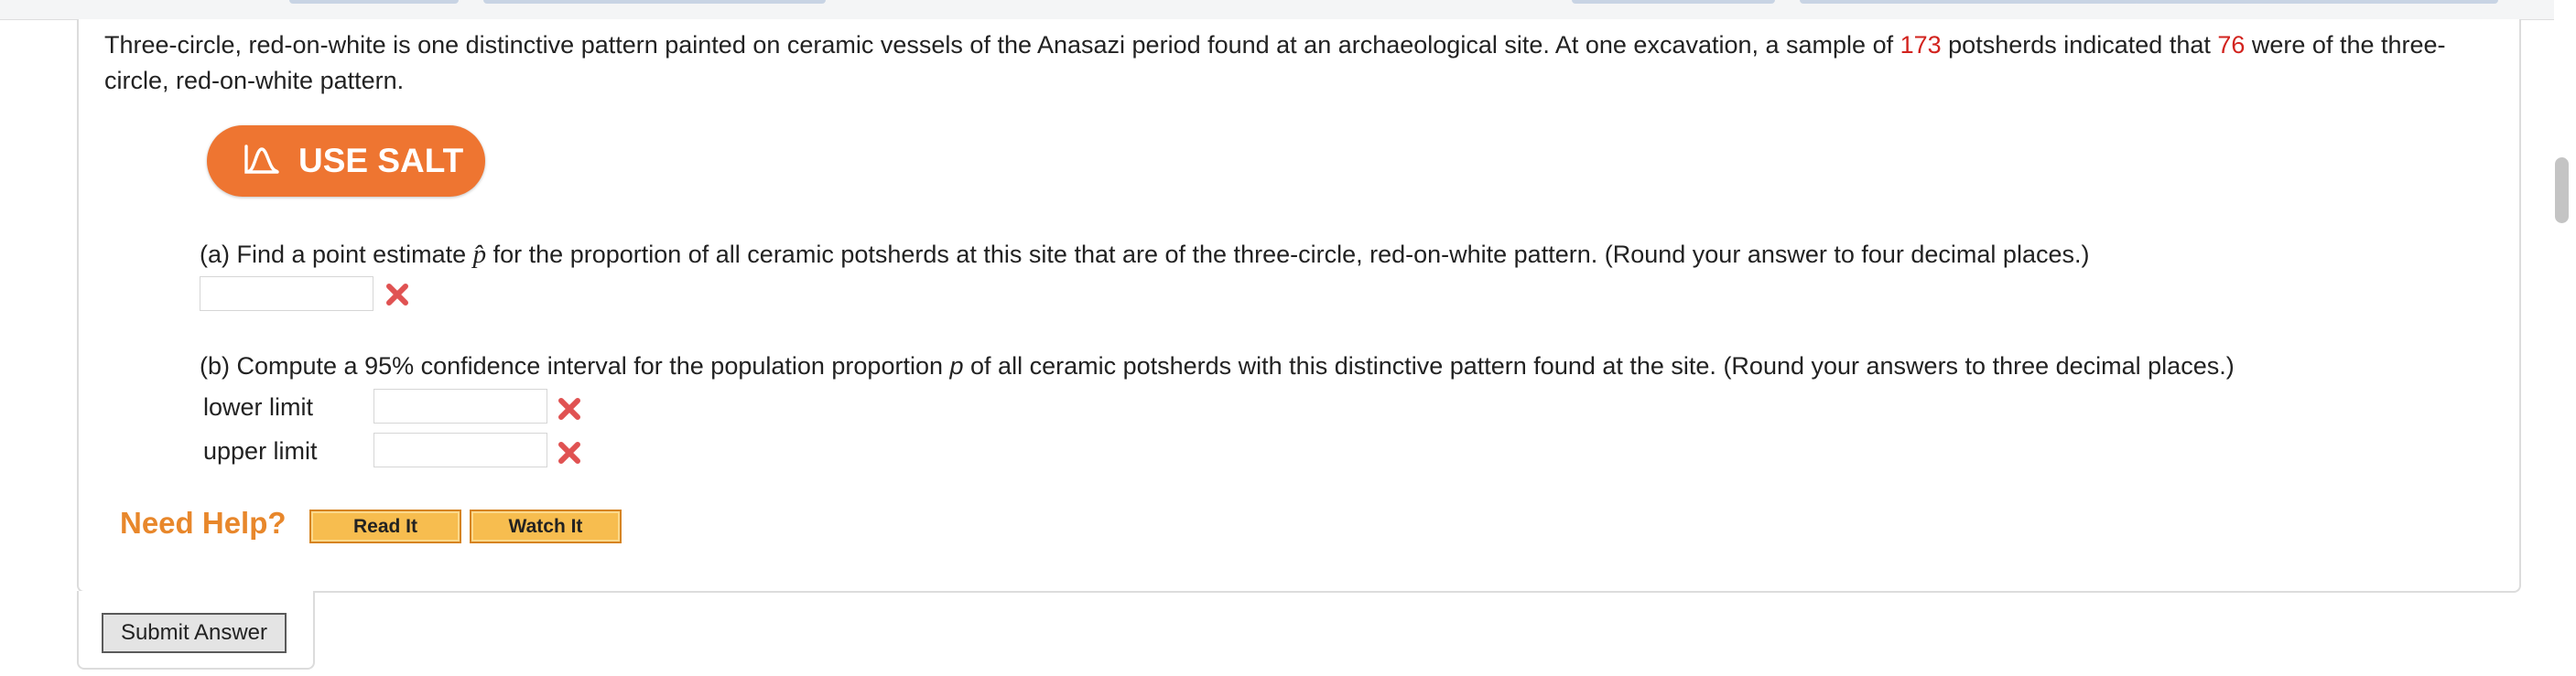  Describe the element at coordinates (385, 526) in the screenshot. I see `read-it-button: Read It` at that location.